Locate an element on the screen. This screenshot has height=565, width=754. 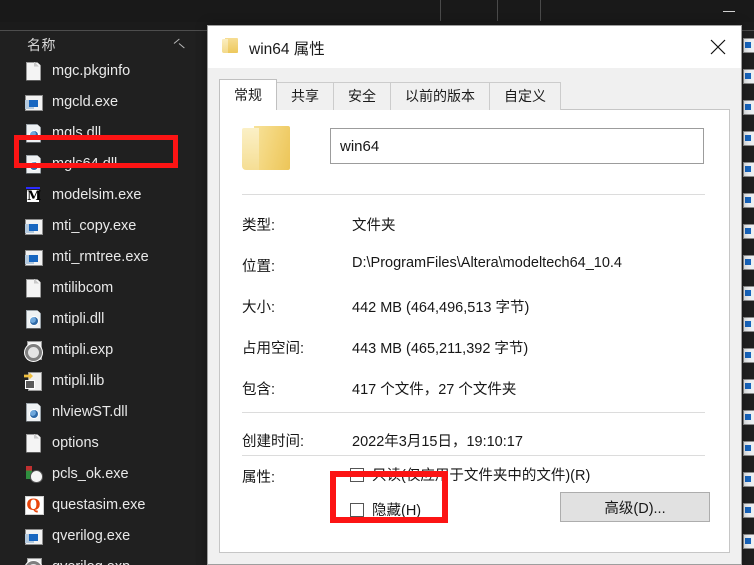
divider-middle is located at coordinates (473, 412).